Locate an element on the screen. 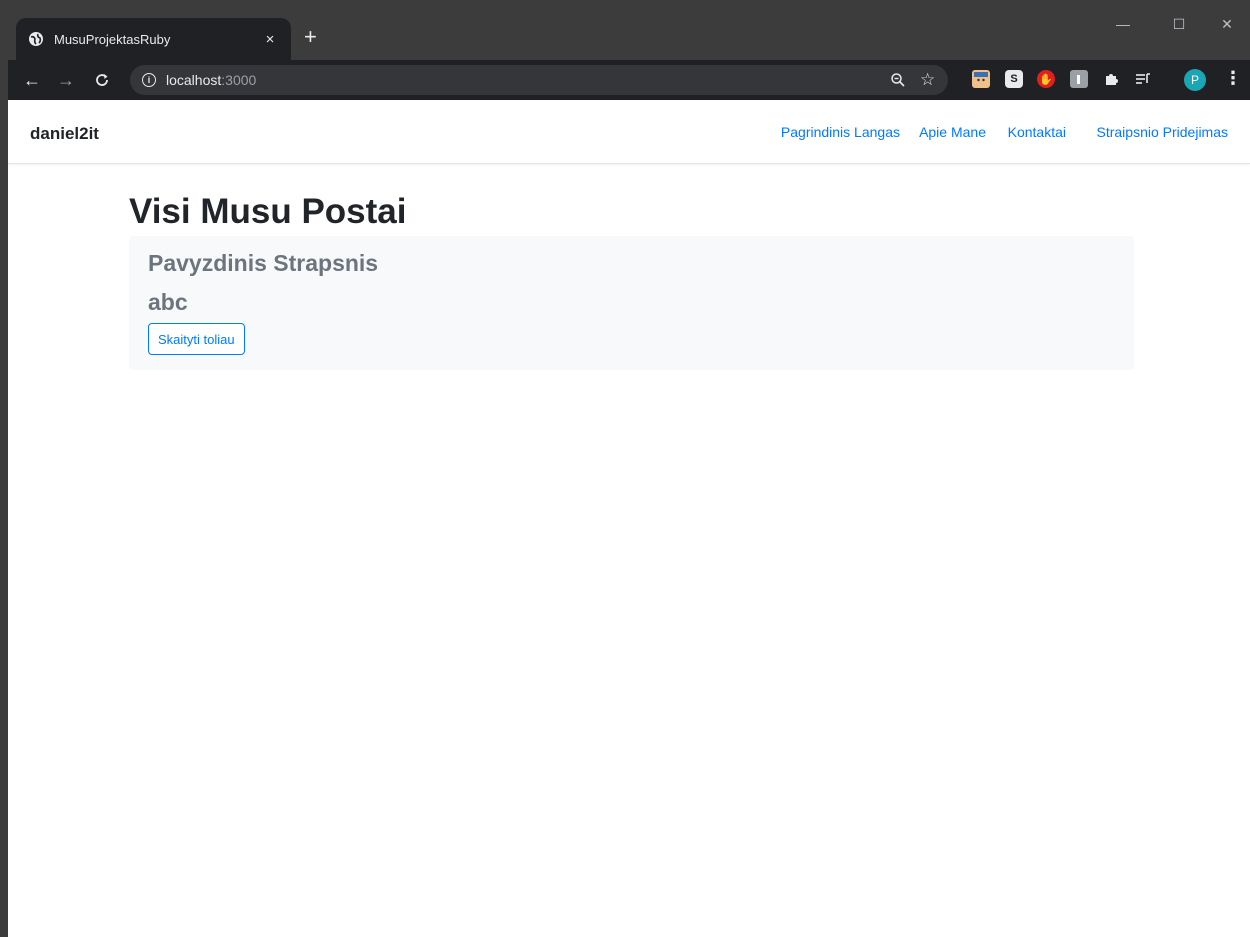 This screenshot has height=937, width=1250. url-port: :3000 is located at coordinates (239, 80).